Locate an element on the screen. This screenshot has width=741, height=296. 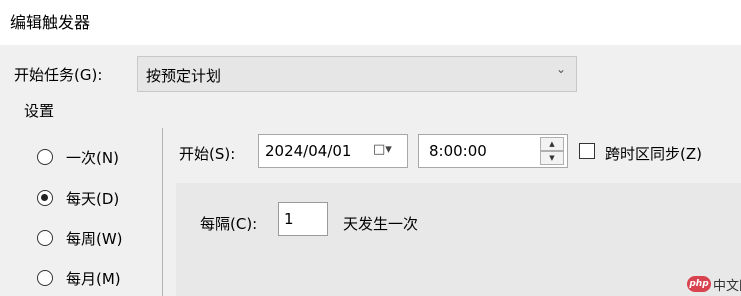
radio-daily-circle is located at coordinates (45, 198).